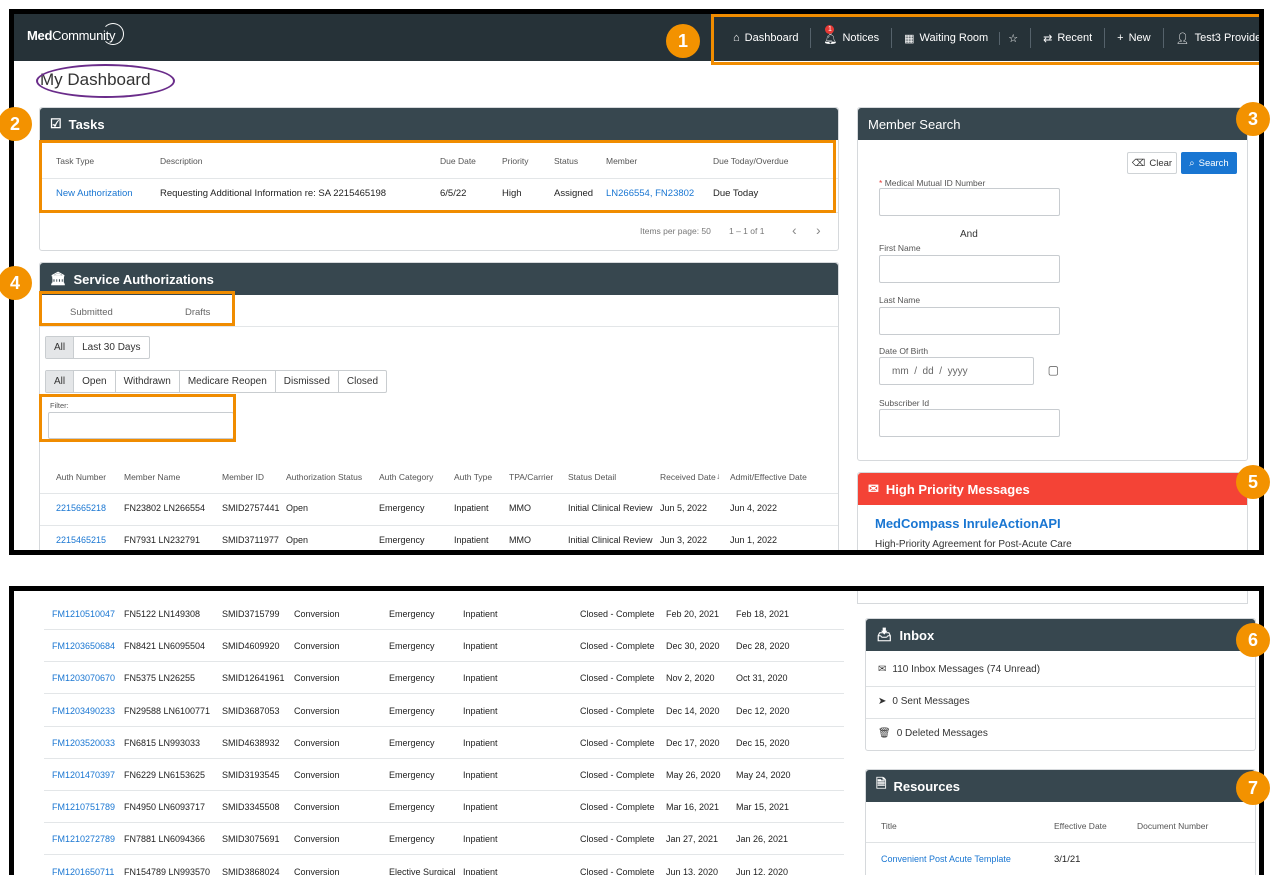 The height and width of the screenshot is (875, 1270). What do you see at coordinates (473, 477) in the screenshot?
I see `col-auth-type: Auth Type` at bounding box center [473, 477].